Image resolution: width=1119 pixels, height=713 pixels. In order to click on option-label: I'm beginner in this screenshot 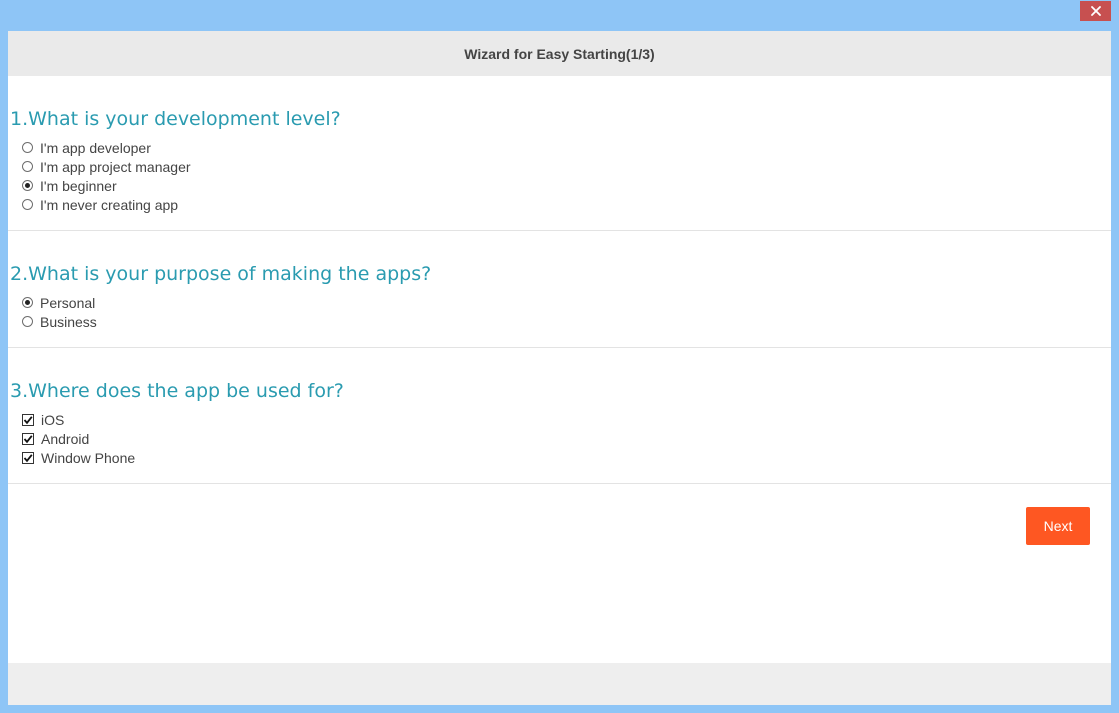, I will do `click(78, 185)`.